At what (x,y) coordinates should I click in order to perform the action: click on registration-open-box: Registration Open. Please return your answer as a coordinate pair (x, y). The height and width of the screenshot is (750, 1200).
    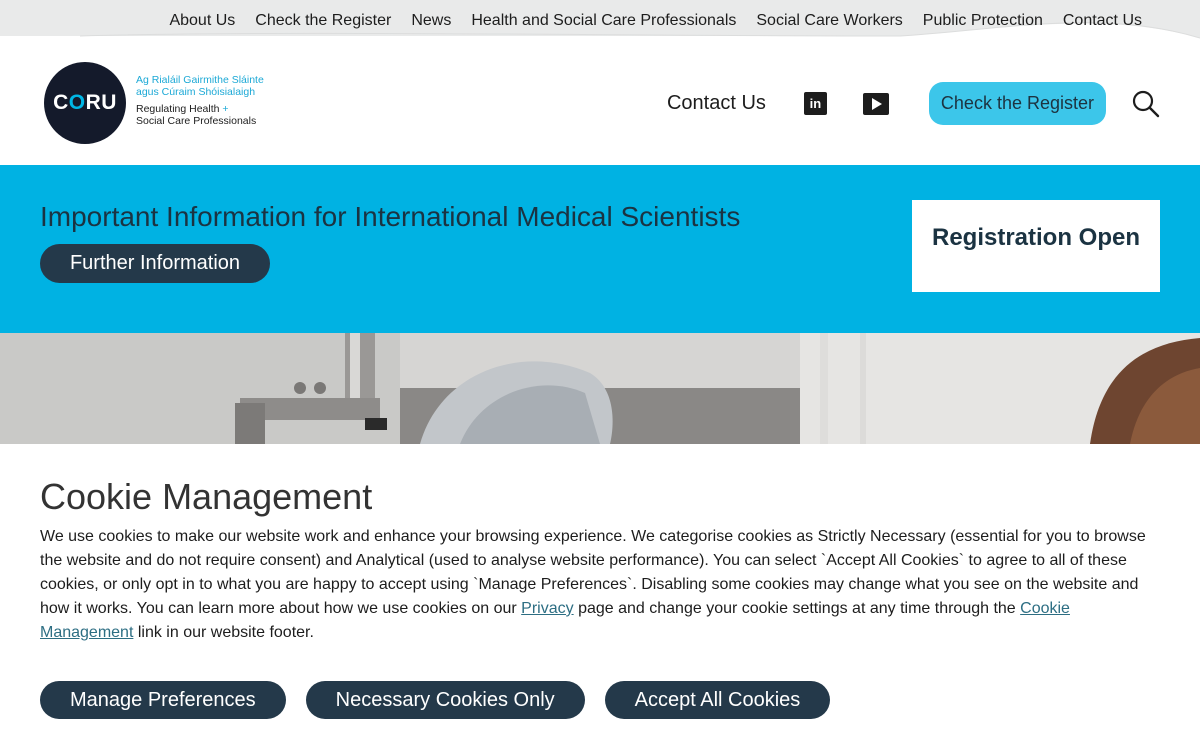
    Looking at the image, I should click on (1036, 246).